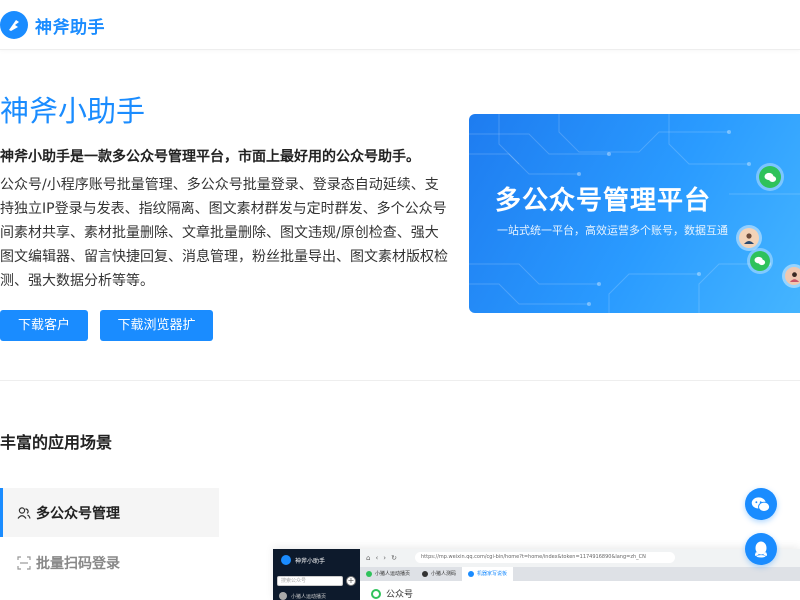  I want to click on download-client-button: 下载客户端, so click(44, 337).